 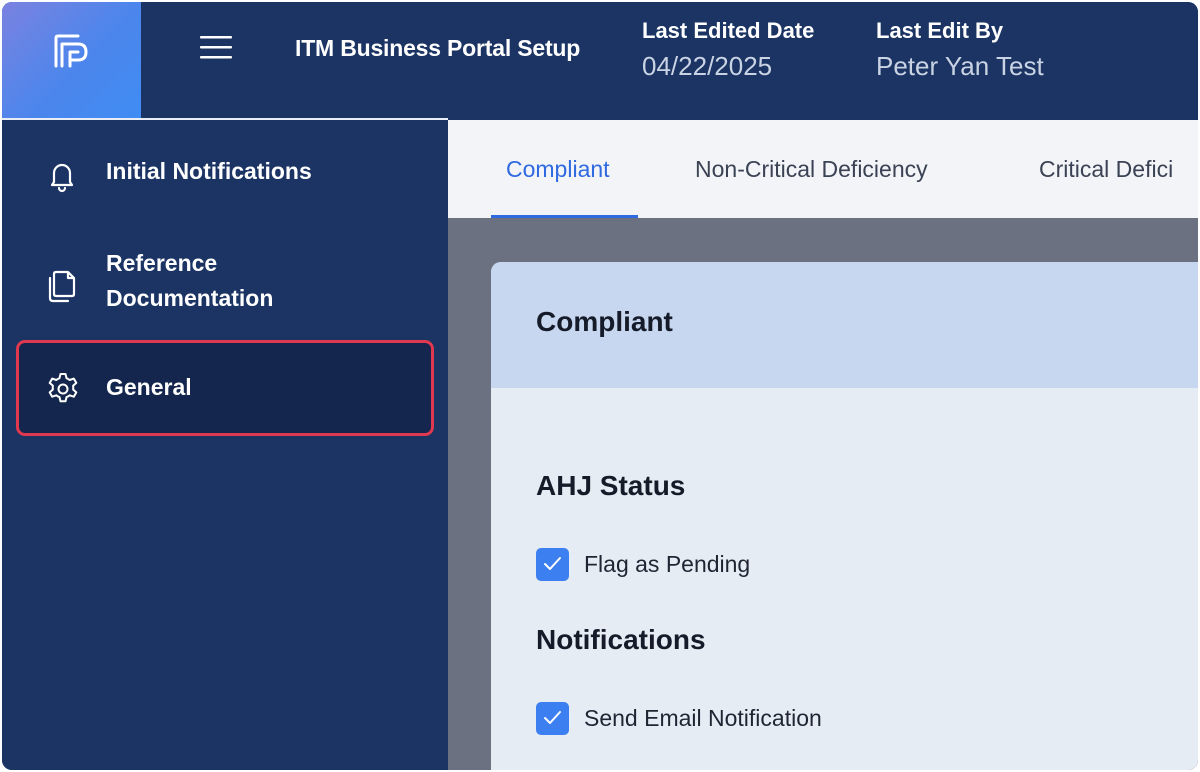 I want to click on hamburger-menu-icon, so click(x=216, y=48).